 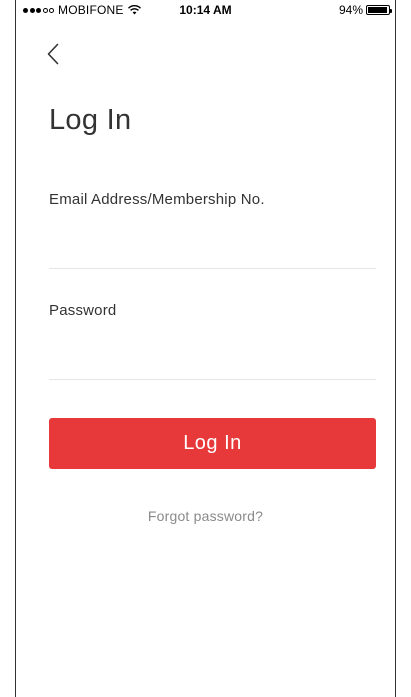 What do you see at coordinates (53, 54) in the screenshot?
I see `chevron-left-icon` at bounding box center [53, 54].